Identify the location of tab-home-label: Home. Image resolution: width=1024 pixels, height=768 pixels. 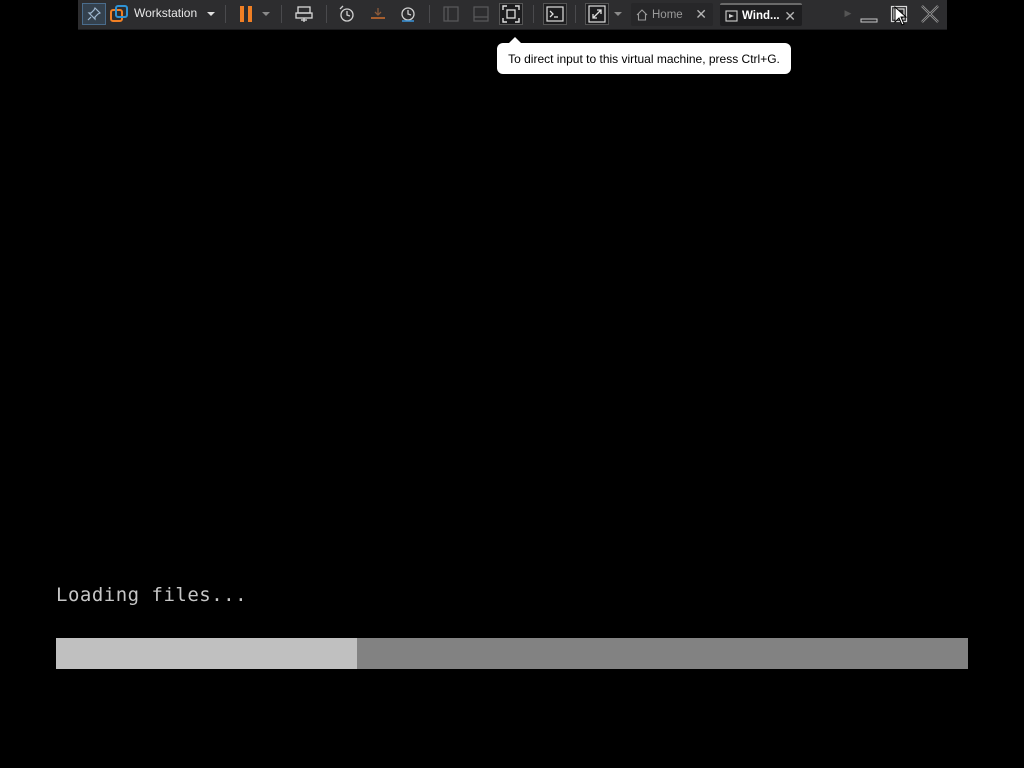
(667, 14).